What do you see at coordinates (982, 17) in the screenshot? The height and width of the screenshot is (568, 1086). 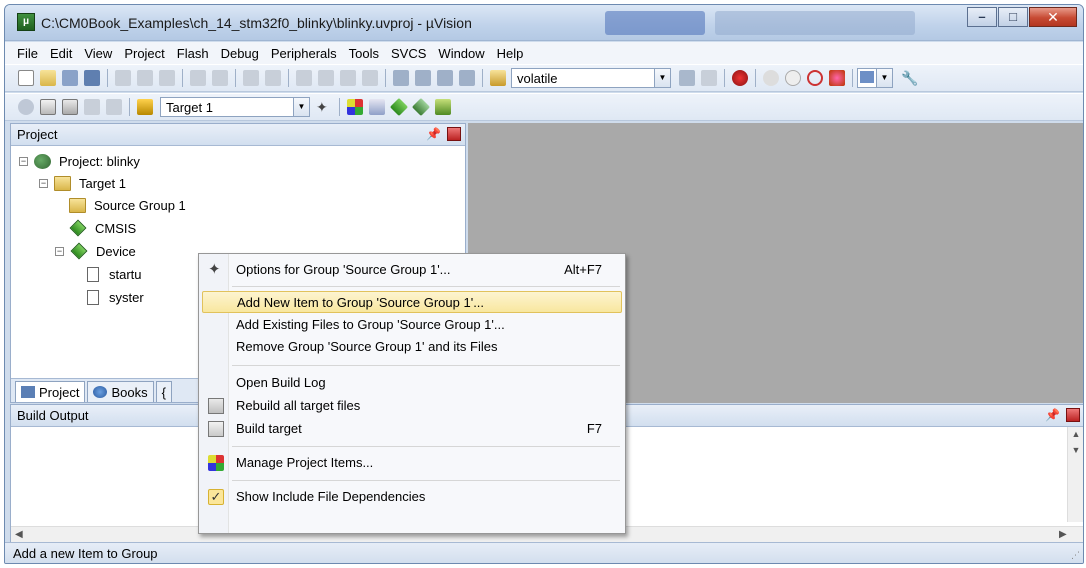 I see `minimize-button: –` at bounding box center [982, 17].